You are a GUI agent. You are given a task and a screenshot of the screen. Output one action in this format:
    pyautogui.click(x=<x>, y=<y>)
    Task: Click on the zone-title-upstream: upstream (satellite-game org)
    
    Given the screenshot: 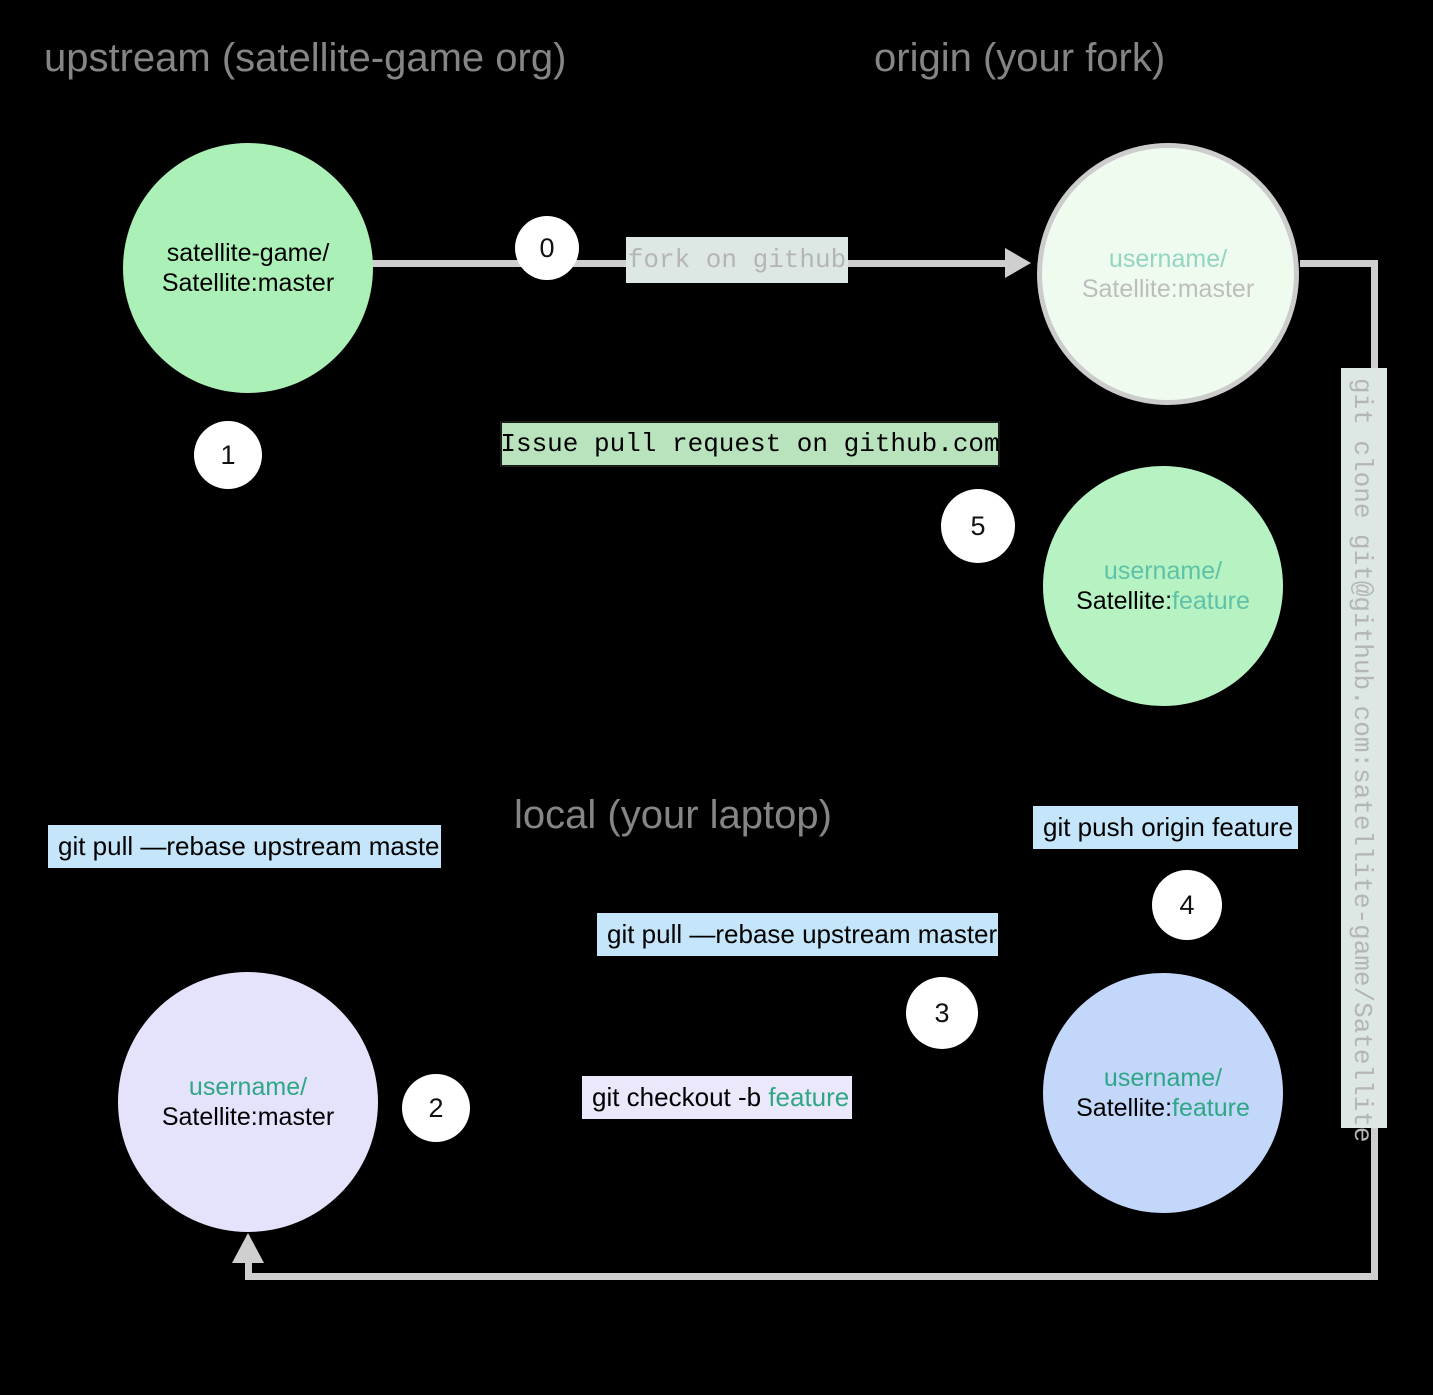 What is the action you would take?
    pyautogui.click(x=305, y=58)
    